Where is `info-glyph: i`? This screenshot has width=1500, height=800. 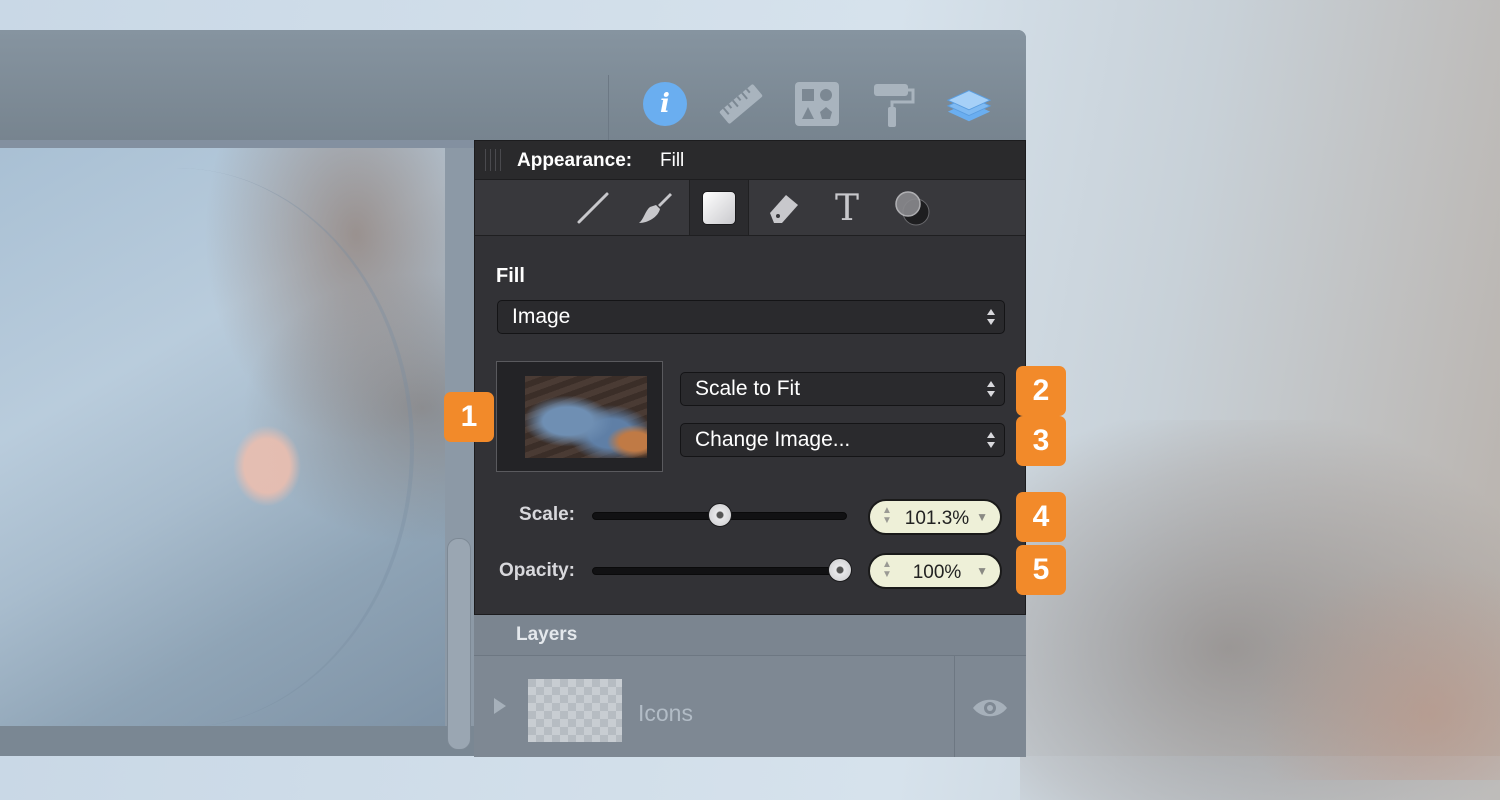 info-glyph: i is located at coordinates (665, 104).